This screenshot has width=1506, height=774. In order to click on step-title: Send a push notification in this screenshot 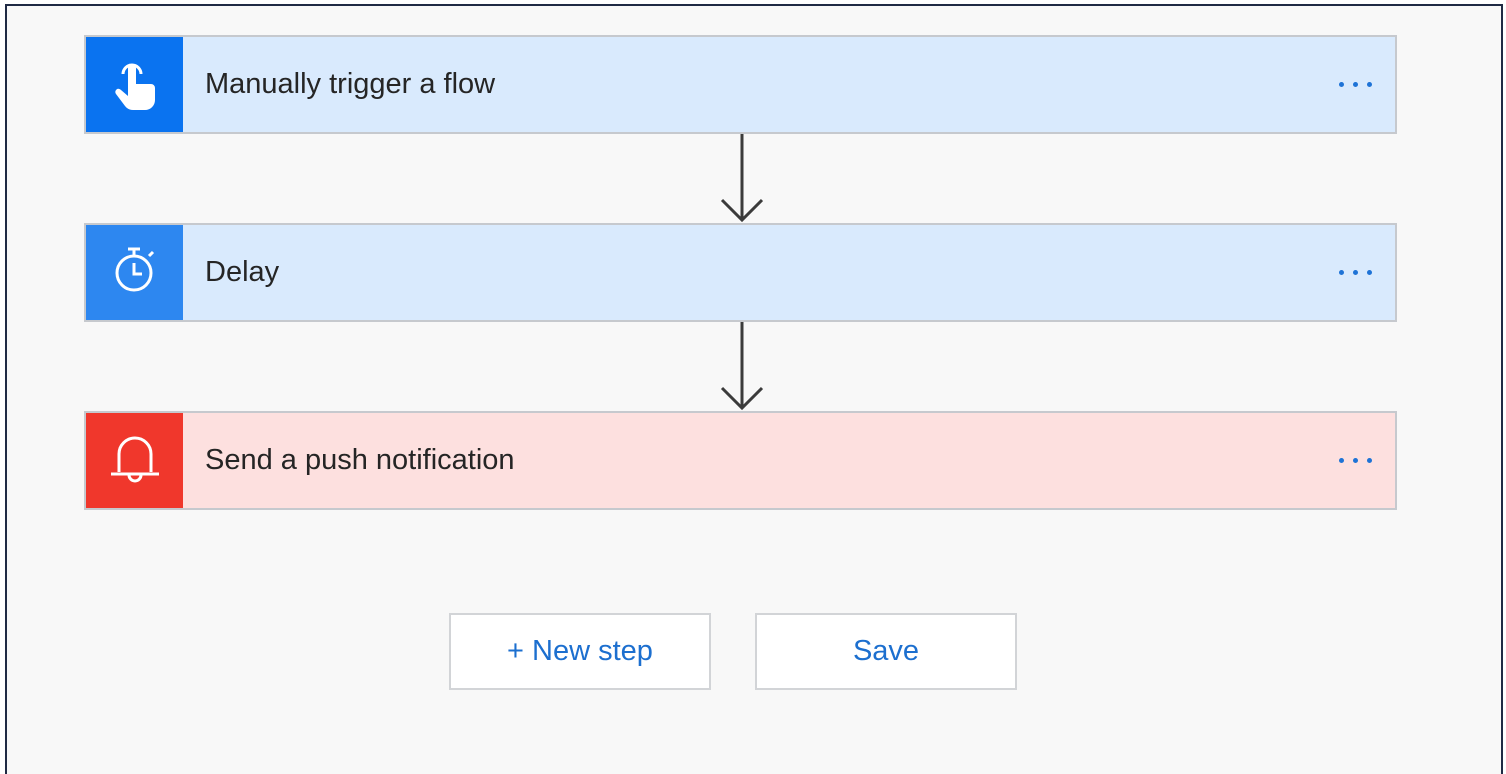, I will do `click(360, 460)`.